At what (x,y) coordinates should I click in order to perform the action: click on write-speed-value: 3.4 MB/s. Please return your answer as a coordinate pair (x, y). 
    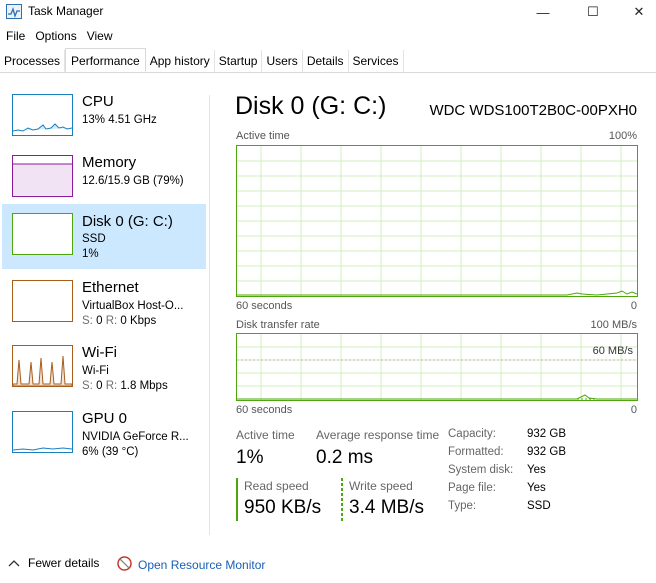
    Looking at the image, I should click on (386, 507).